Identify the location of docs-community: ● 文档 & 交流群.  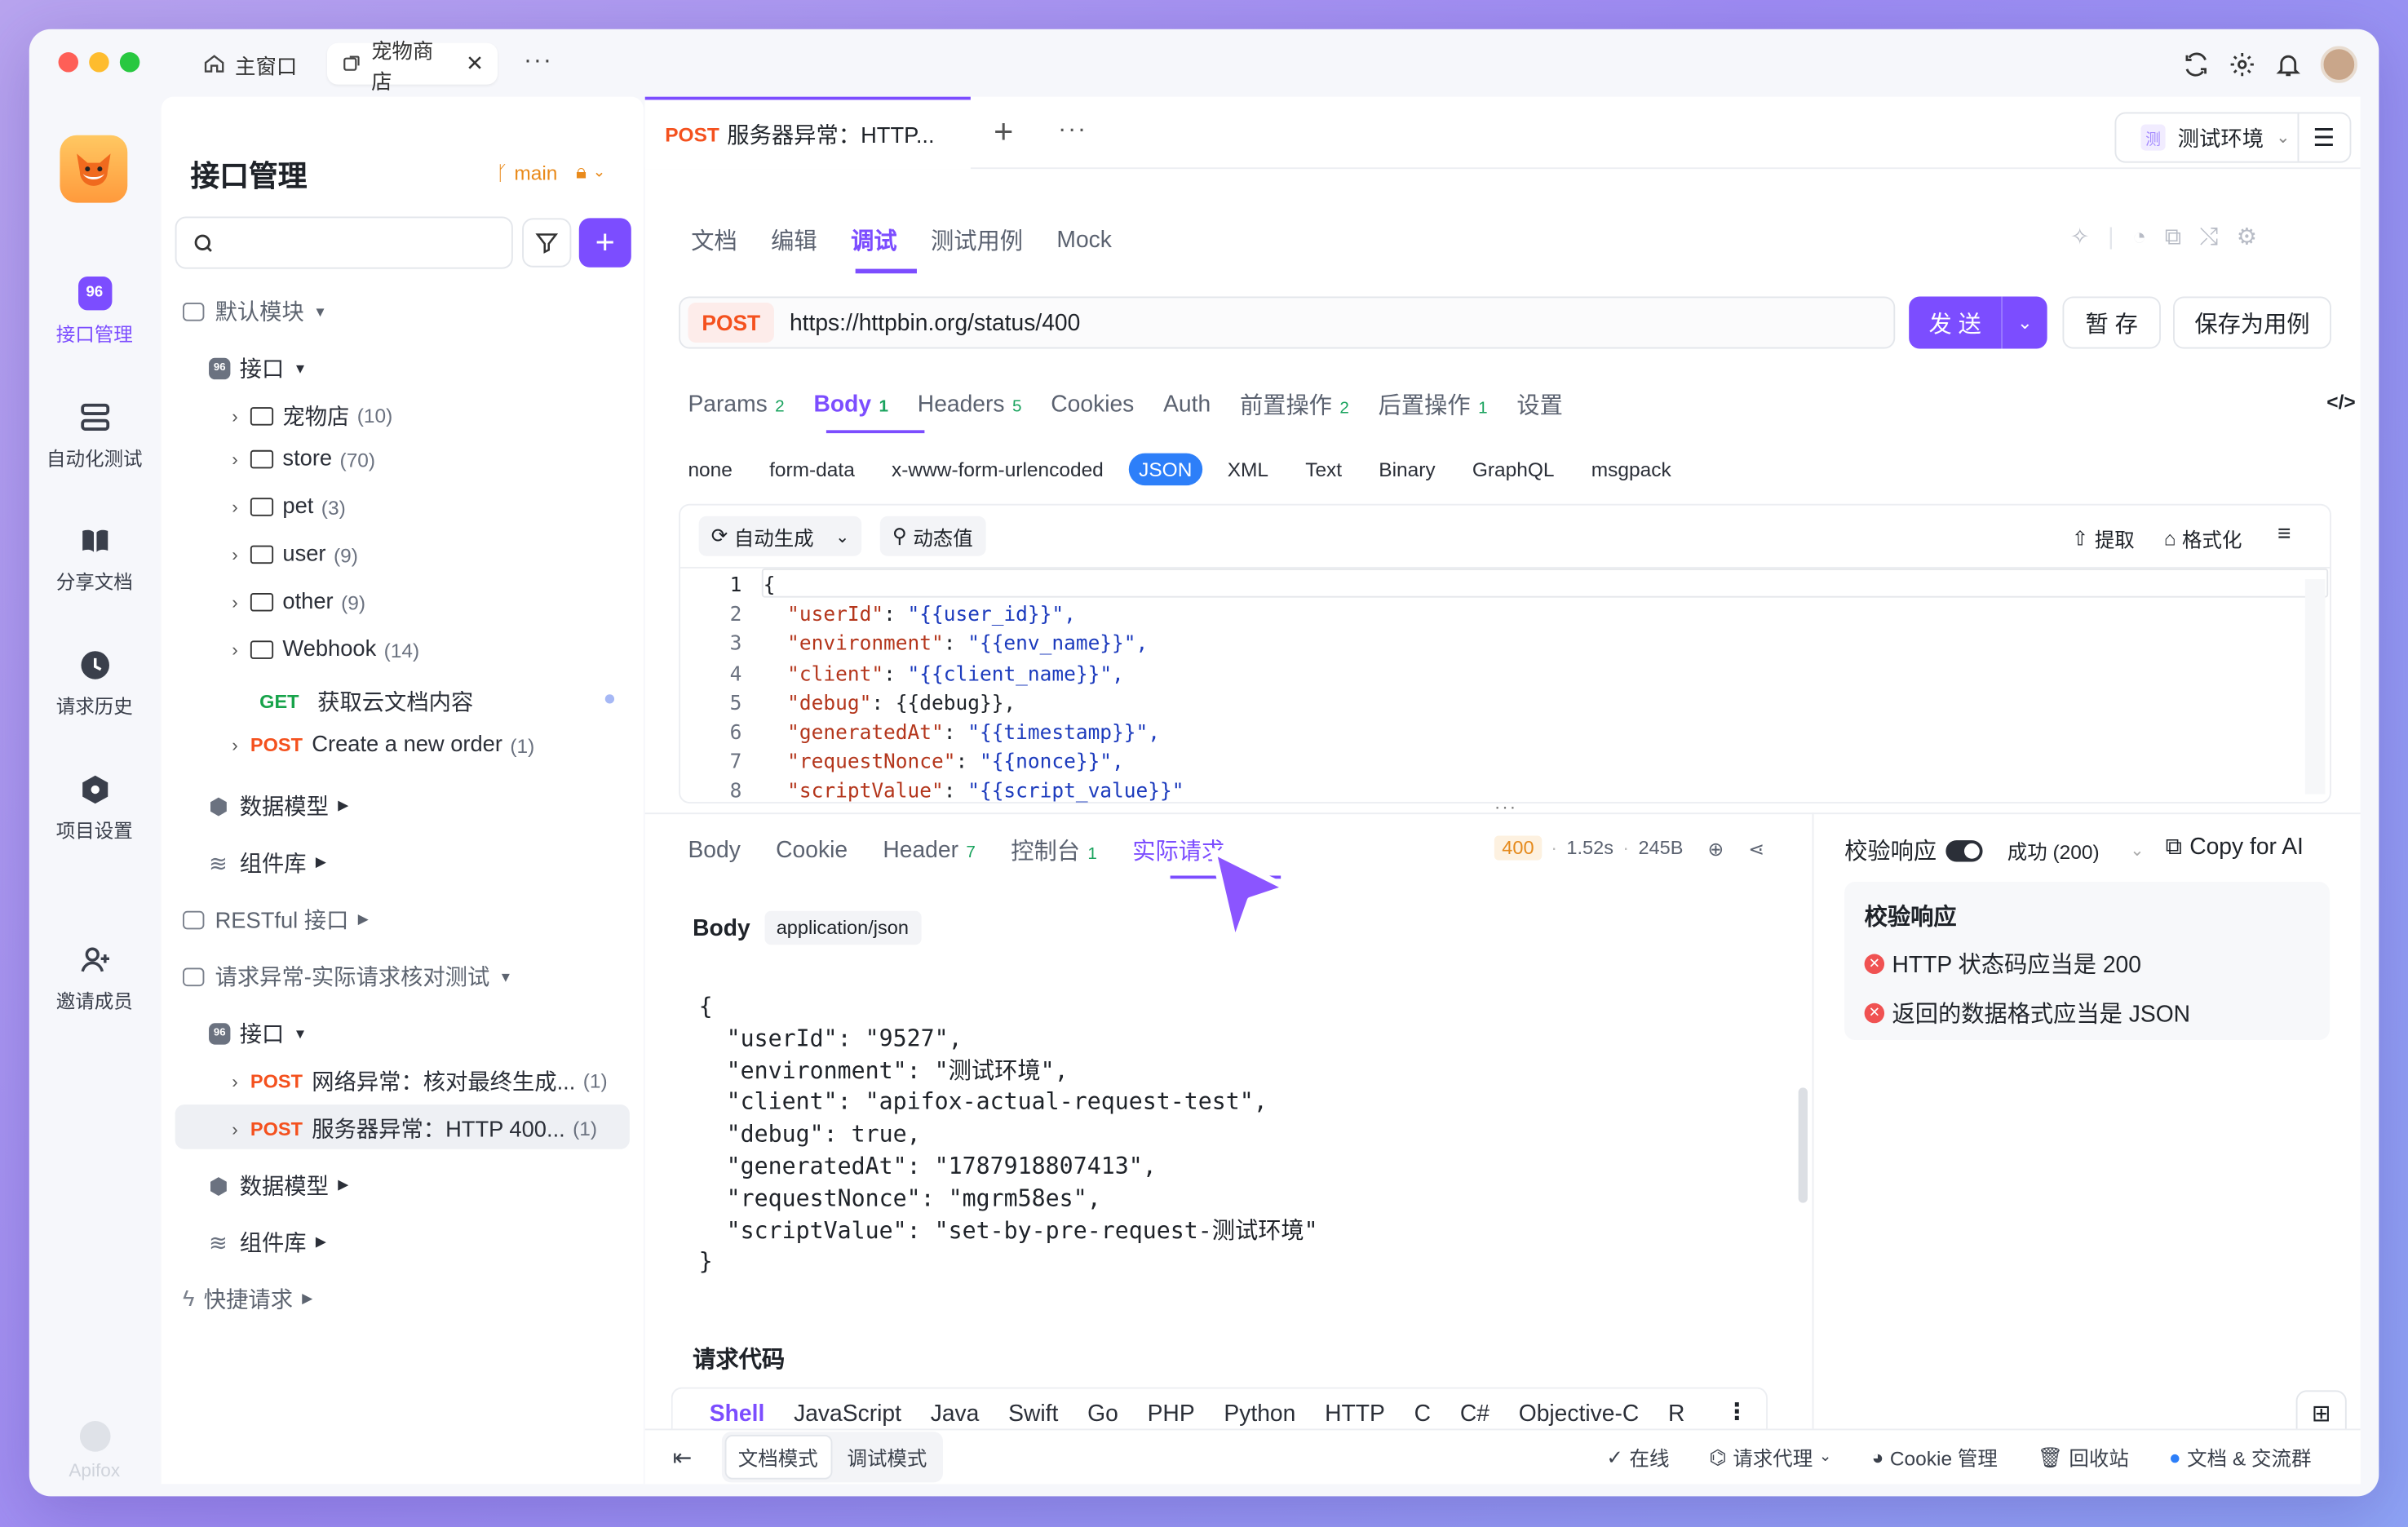
(2240, 1457).